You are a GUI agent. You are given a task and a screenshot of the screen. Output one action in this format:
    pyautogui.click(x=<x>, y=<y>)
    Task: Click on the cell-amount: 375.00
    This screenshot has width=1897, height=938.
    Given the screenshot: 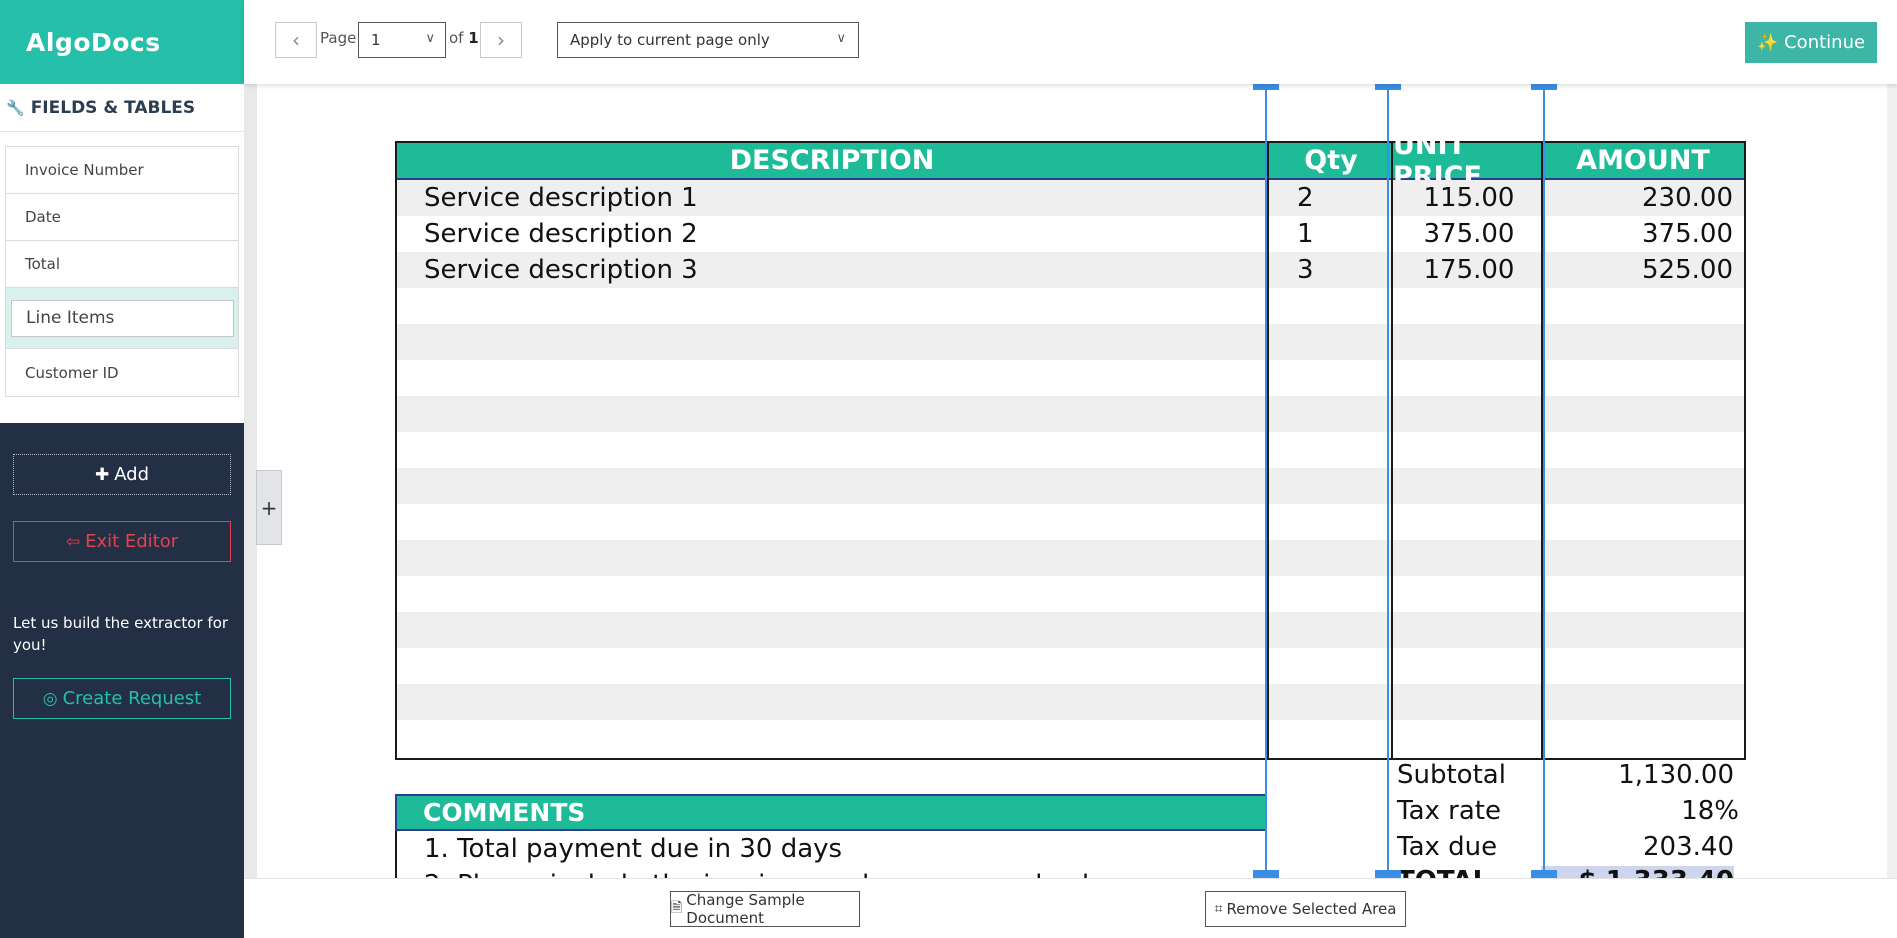 What is the action you would take?
    pyautogui.click(x=1687, y=234)
    